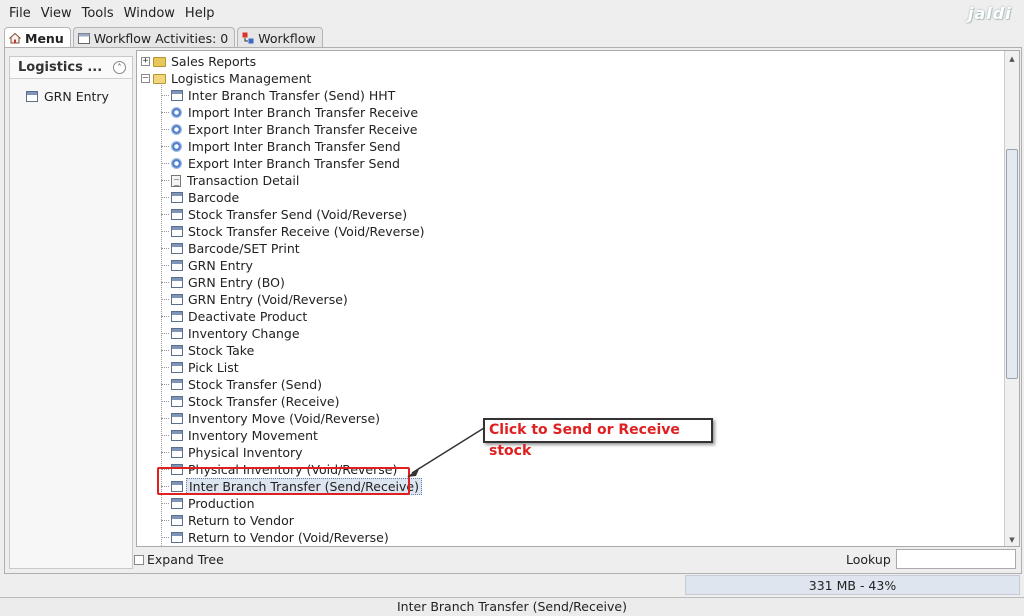  I want to click on tree-folder-sales-reports: + Sales Reports, so click(199, 61).